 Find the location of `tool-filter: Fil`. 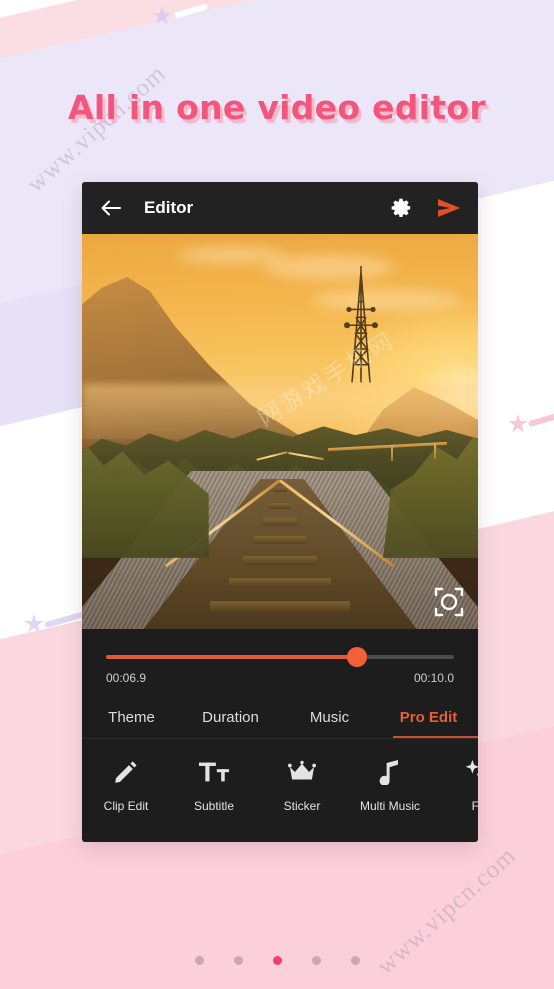

tool-filter: Fil is located at coordinates (456, 785).